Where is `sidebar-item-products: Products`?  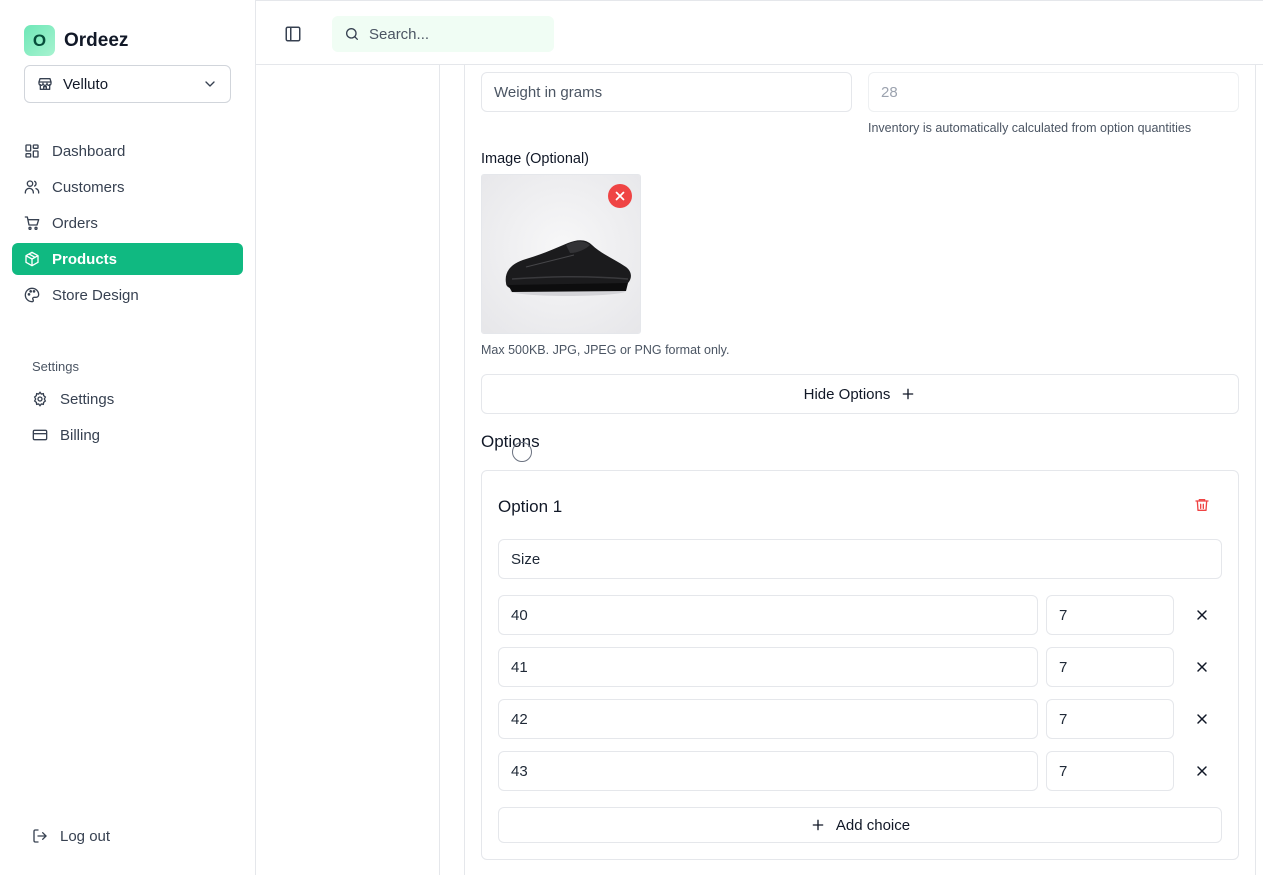 sidebar-item-products: Products is located at coordinates (127, 259).